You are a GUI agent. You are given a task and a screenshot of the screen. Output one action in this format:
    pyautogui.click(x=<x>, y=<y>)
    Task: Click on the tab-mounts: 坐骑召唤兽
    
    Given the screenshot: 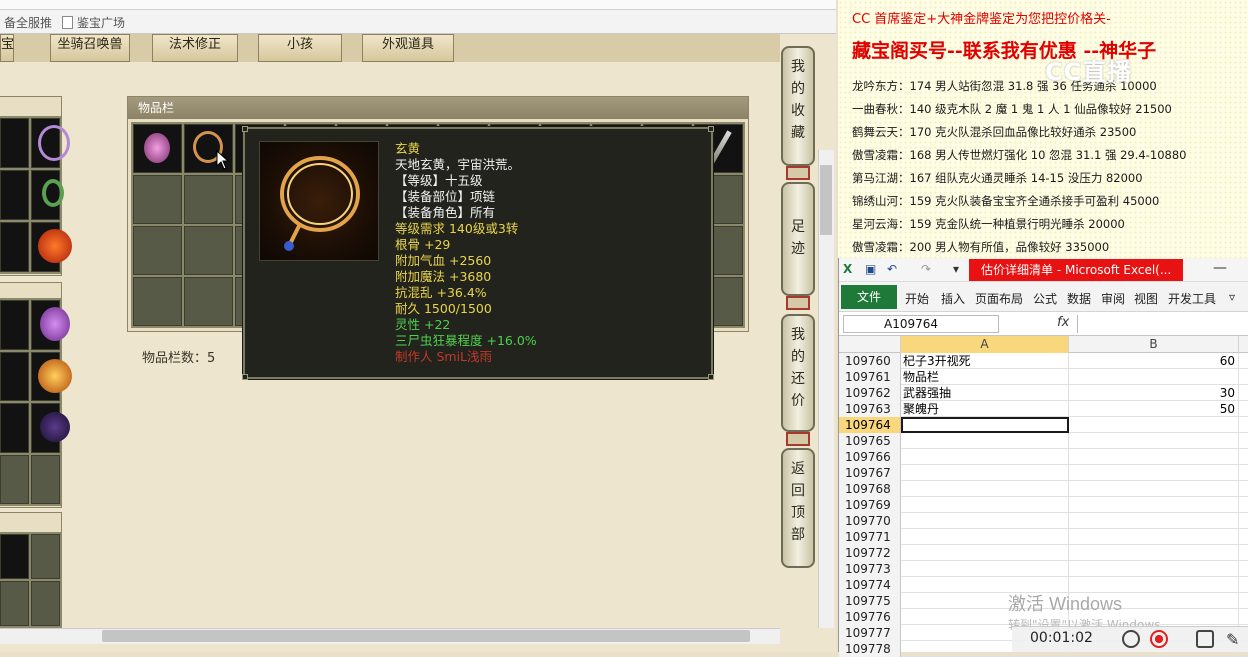 What is the action you would take?
    pyautogui.click(x=90, y=48)
    